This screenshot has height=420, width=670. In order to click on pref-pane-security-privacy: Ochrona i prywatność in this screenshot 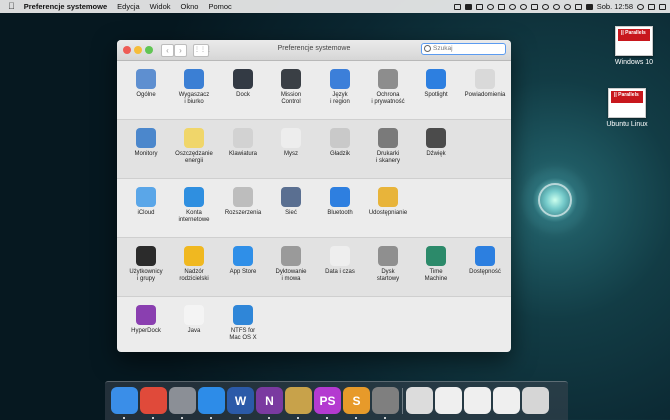, I will do `click(388, 87)`.